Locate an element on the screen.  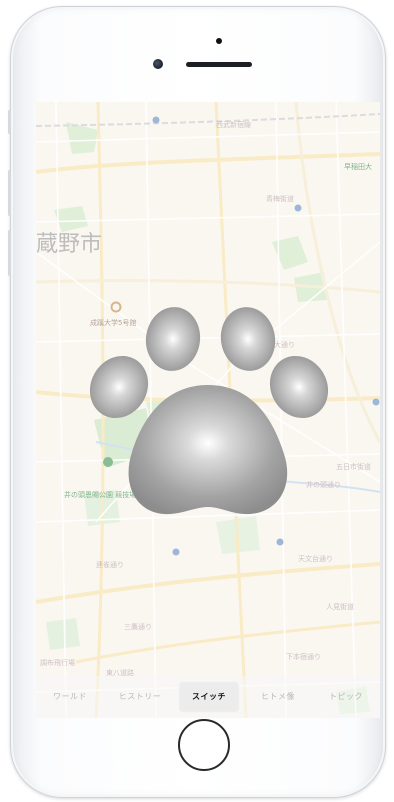
home-button is located at coordinates (204, 745).